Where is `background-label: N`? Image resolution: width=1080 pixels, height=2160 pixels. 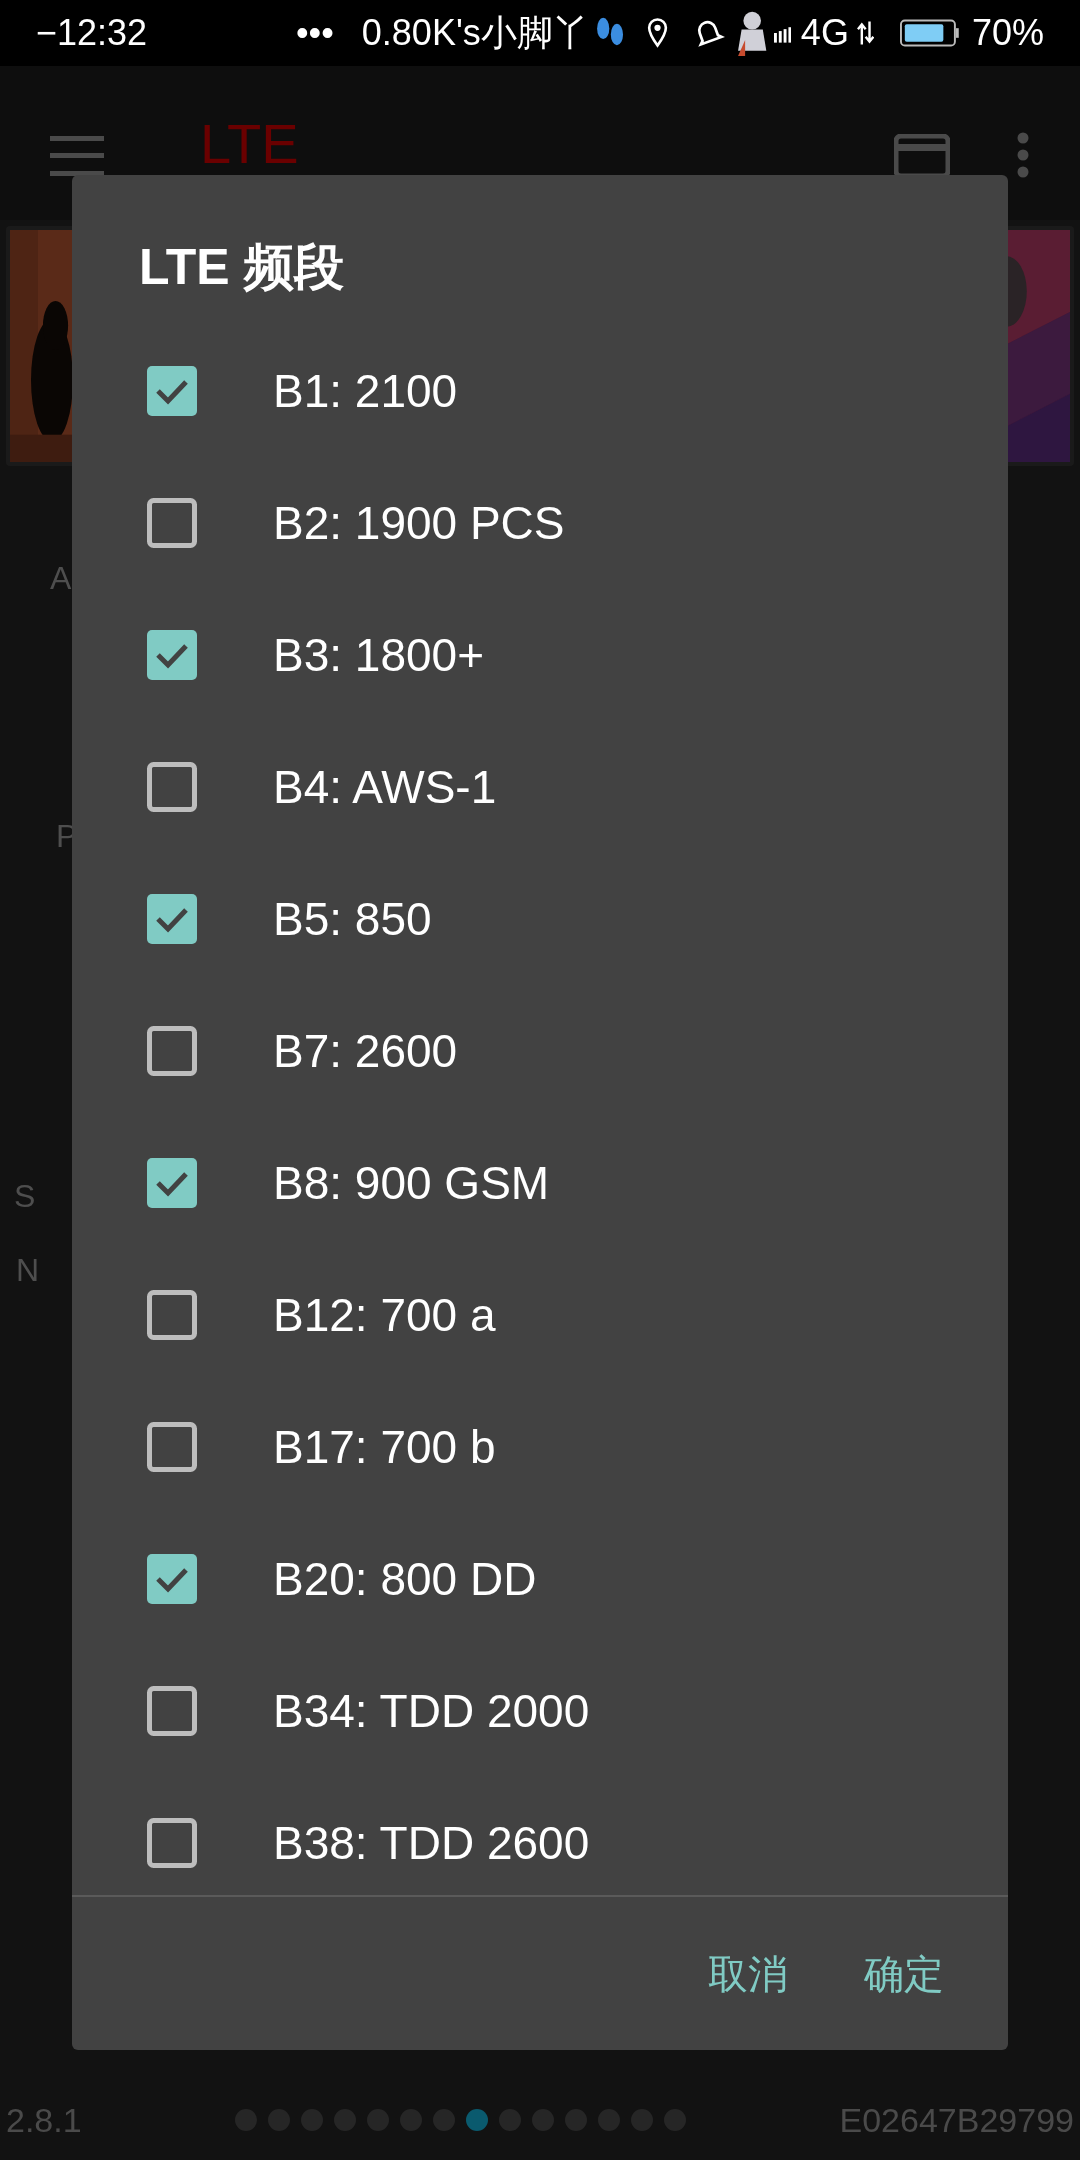 background-label: N is located at coordinates (28, 1270).